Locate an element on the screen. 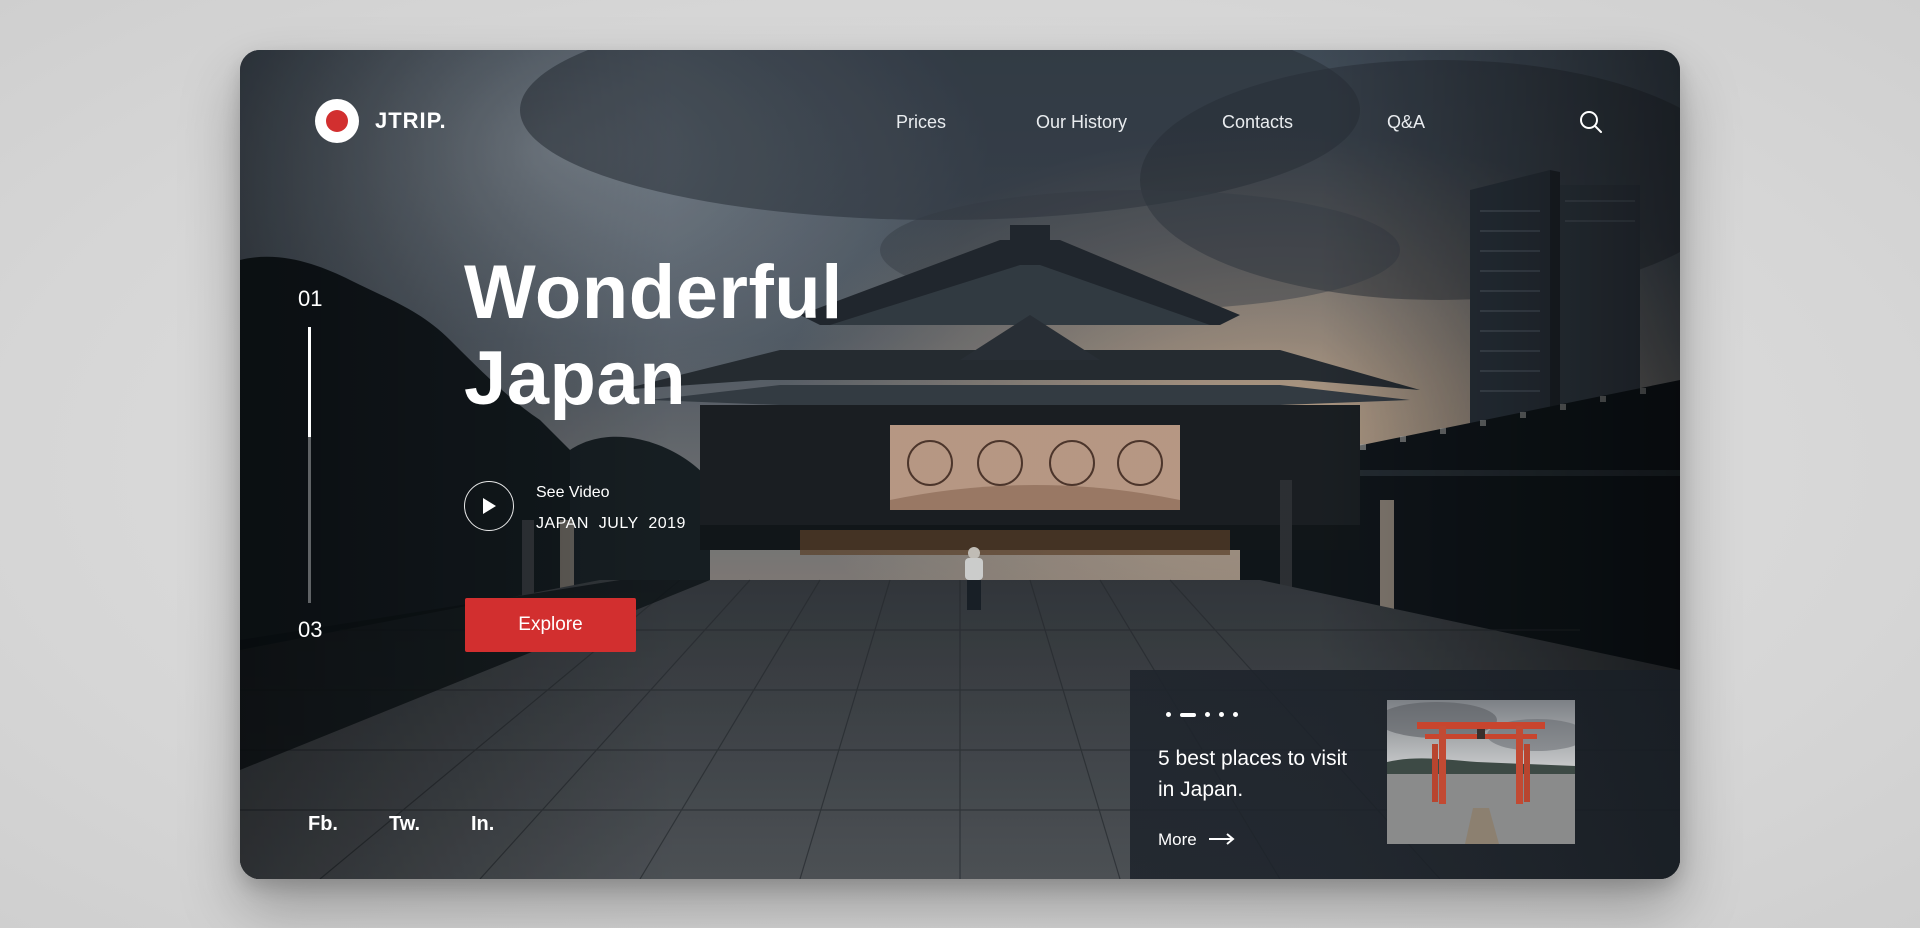 The height and width of the screenshot is (928, 1920). featured-post-panel: 5 best places to visit in Japan. More is located at coordinates (1405, 774).